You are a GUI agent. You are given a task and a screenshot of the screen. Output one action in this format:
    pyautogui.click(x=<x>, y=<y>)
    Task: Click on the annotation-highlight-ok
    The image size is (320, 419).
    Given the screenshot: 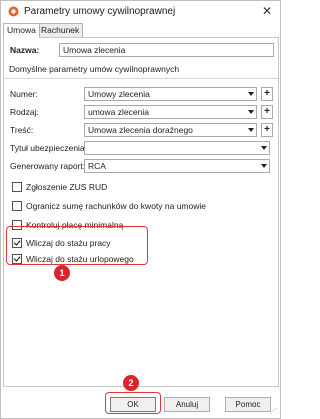 What is the action you would take?
    pyautogui.click(x=133, y=403)
    